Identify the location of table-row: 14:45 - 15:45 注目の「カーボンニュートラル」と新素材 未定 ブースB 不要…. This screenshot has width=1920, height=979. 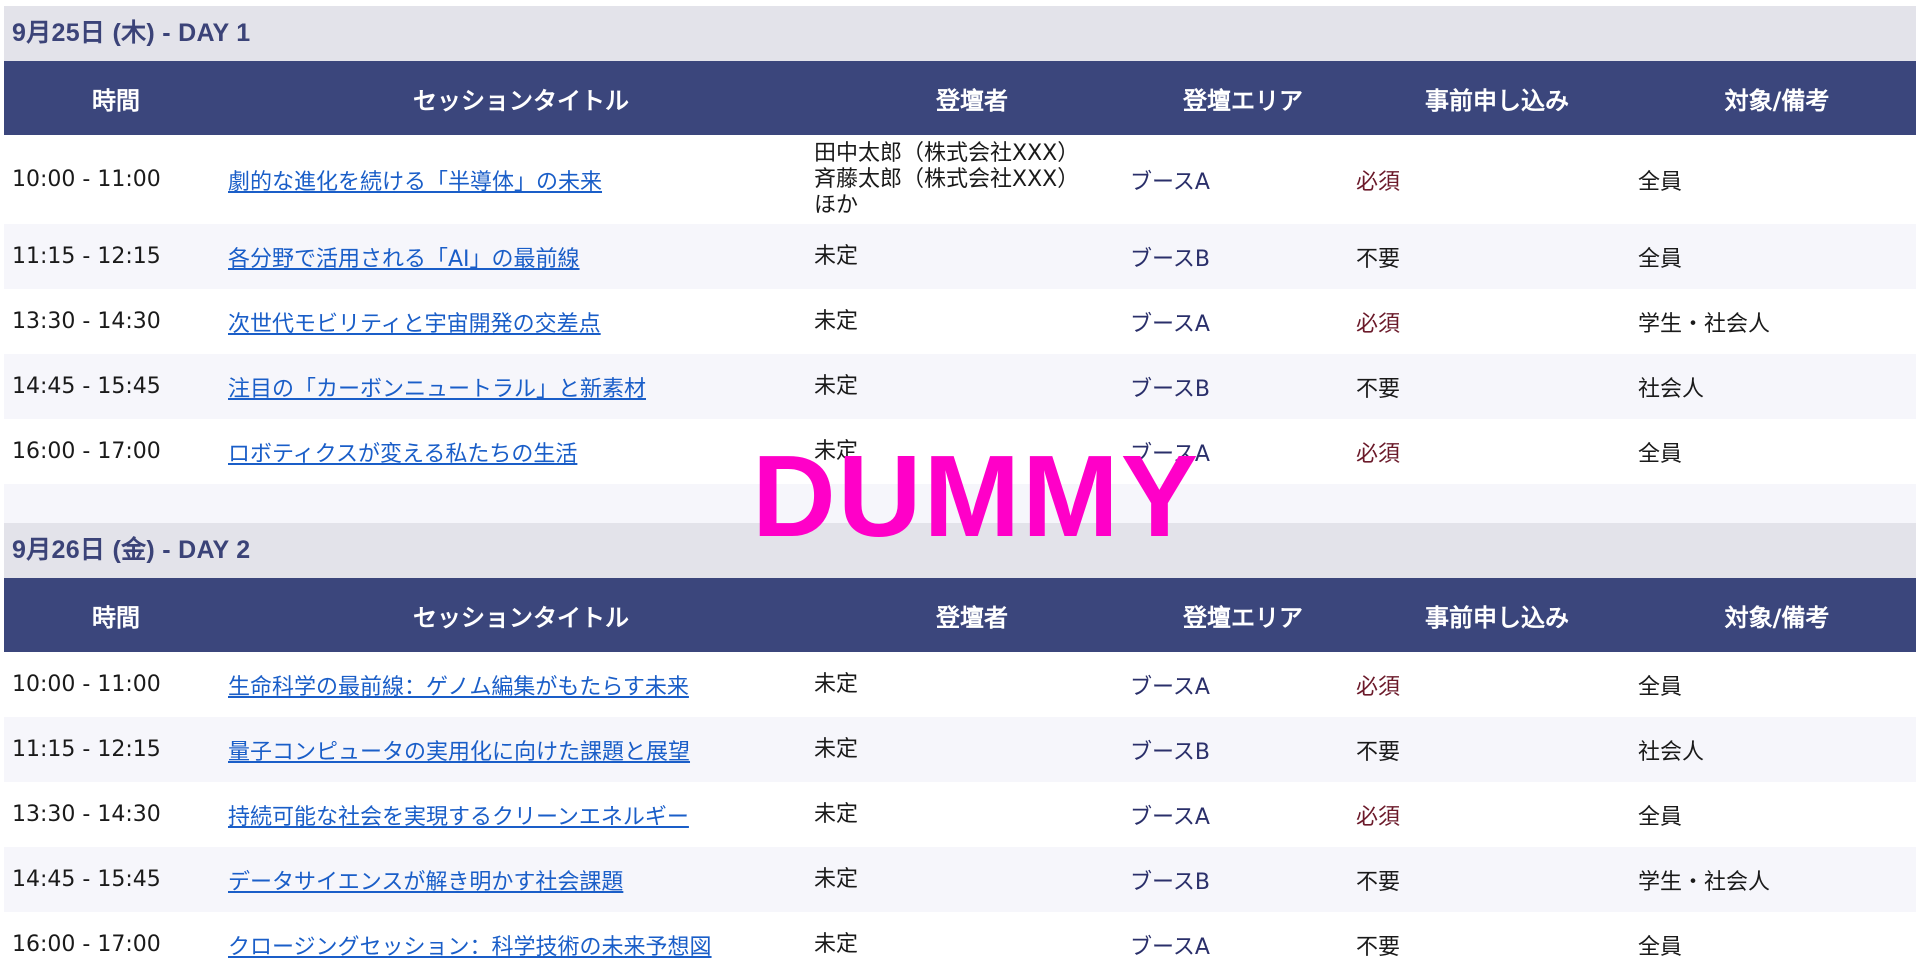
(960, 386).